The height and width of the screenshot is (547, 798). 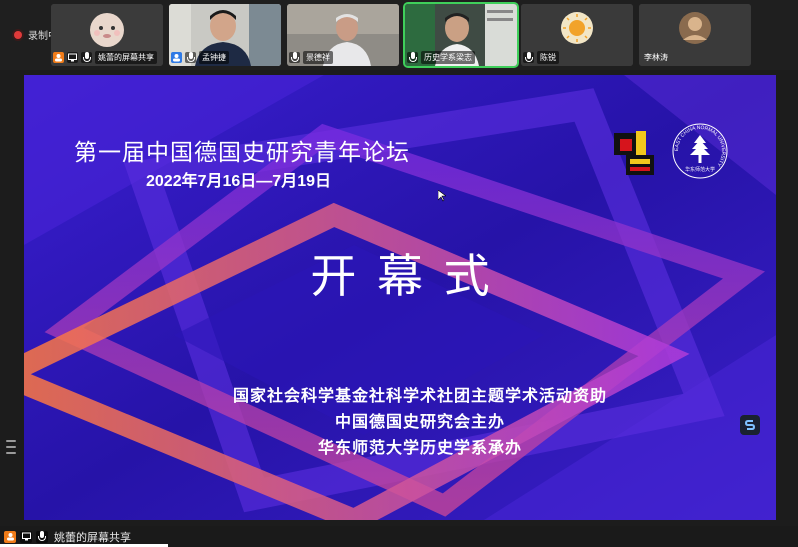 I want to click on recording-dot-icon, so click(x=18, y=34).